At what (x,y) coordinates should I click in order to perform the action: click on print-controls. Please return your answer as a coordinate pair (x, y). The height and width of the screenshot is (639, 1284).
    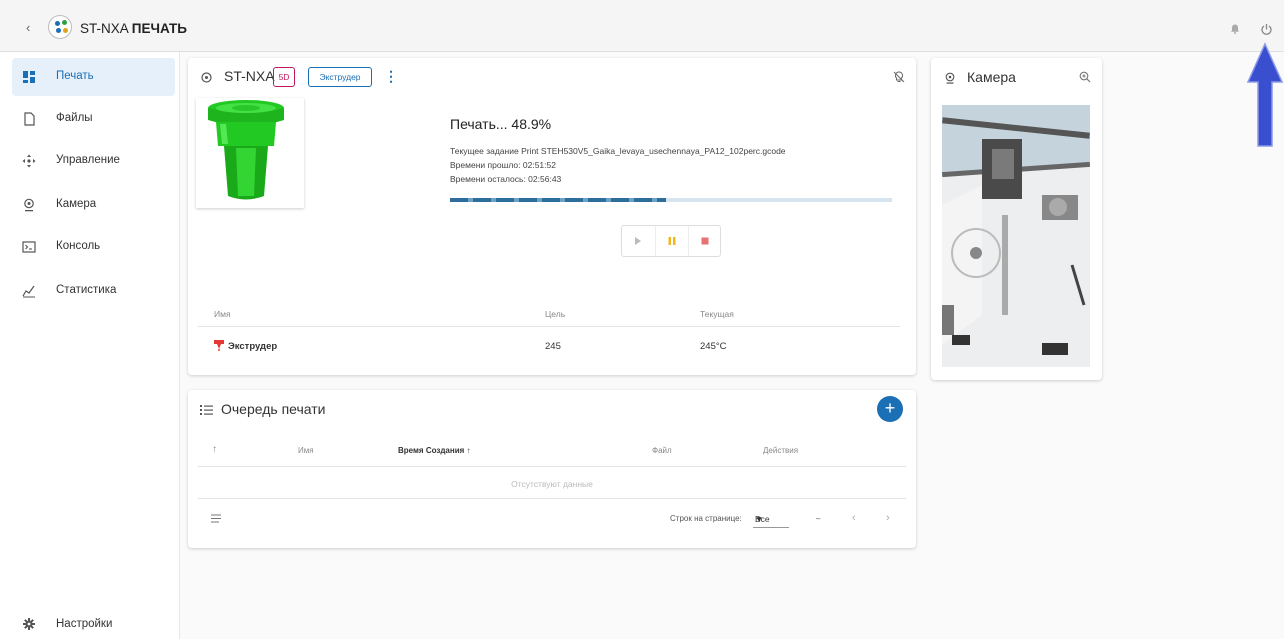
    Looking at the image, I should click on (671, 241).